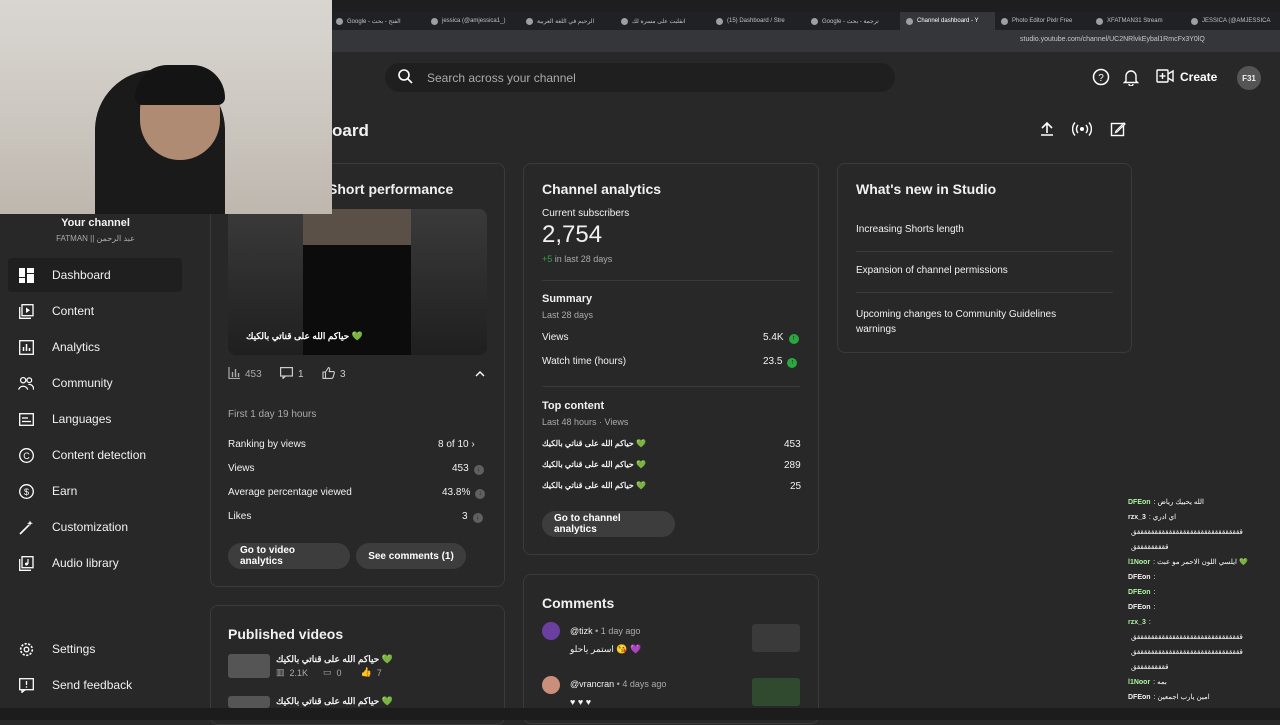  I want to click on create-button: Create, so click(1186, 77).